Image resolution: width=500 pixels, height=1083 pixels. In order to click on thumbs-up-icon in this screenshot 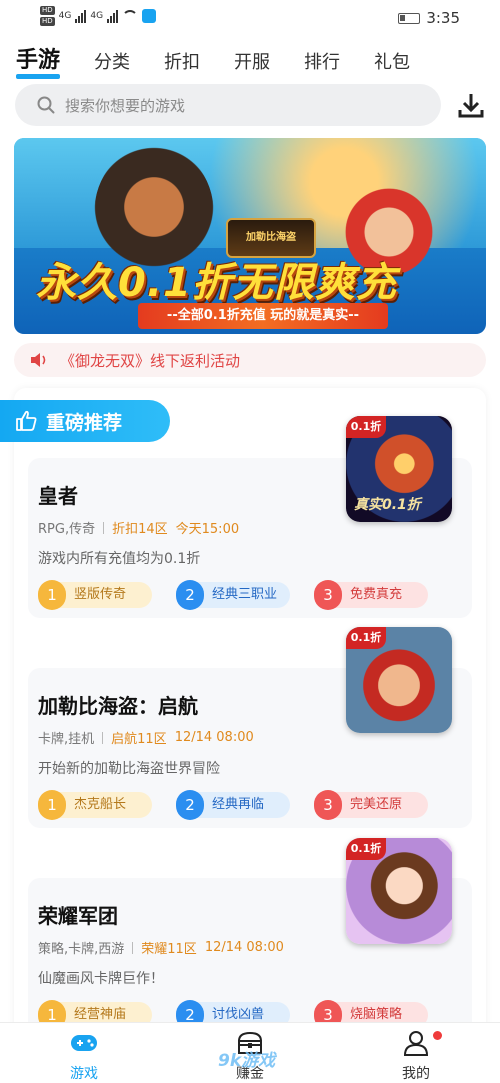, I will do `click(26, 420)`.